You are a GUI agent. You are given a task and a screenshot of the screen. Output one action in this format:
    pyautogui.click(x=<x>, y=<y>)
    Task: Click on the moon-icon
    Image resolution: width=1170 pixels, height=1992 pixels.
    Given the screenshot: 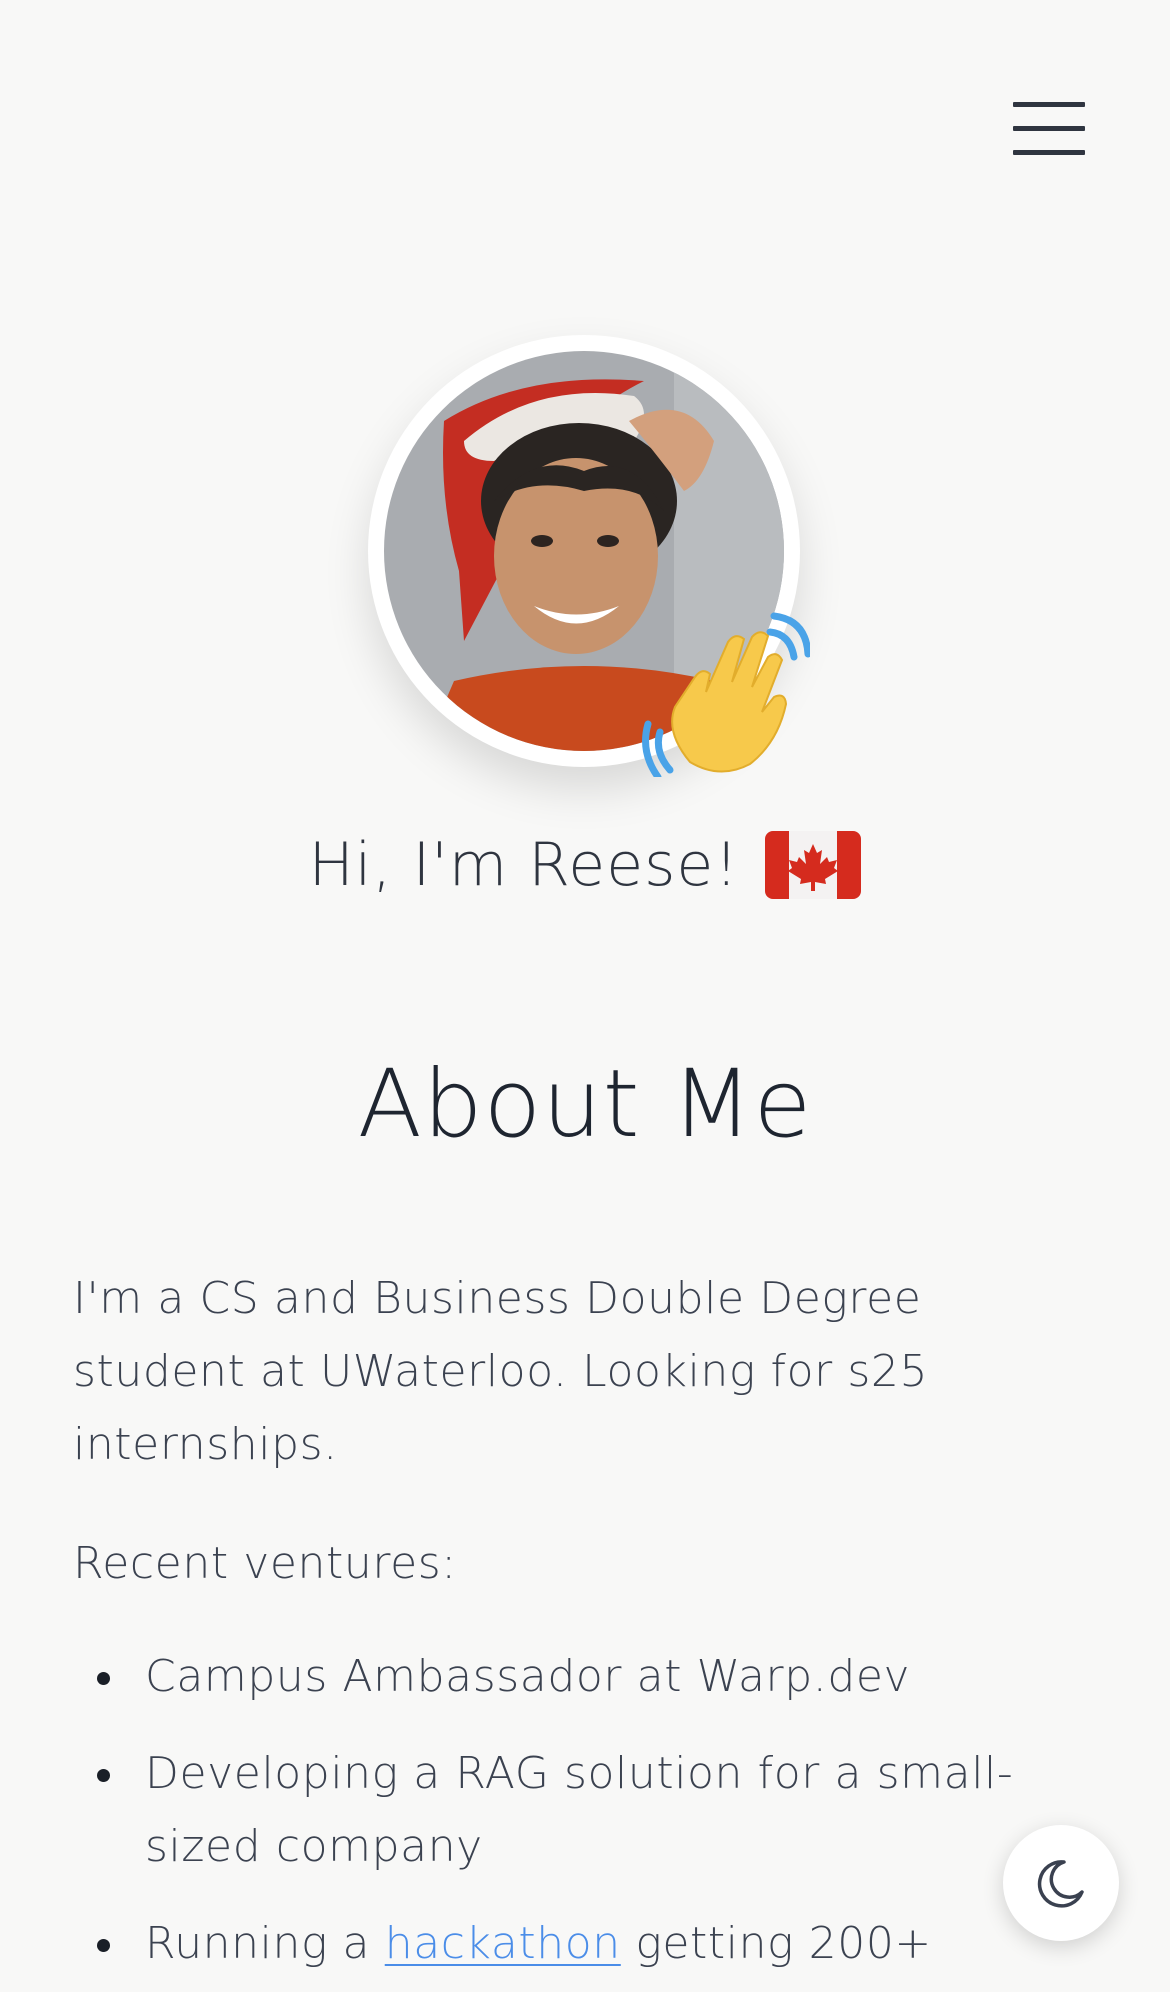 What is the action you would take?
    pyautogui.click(x=1061, y=1883)
    